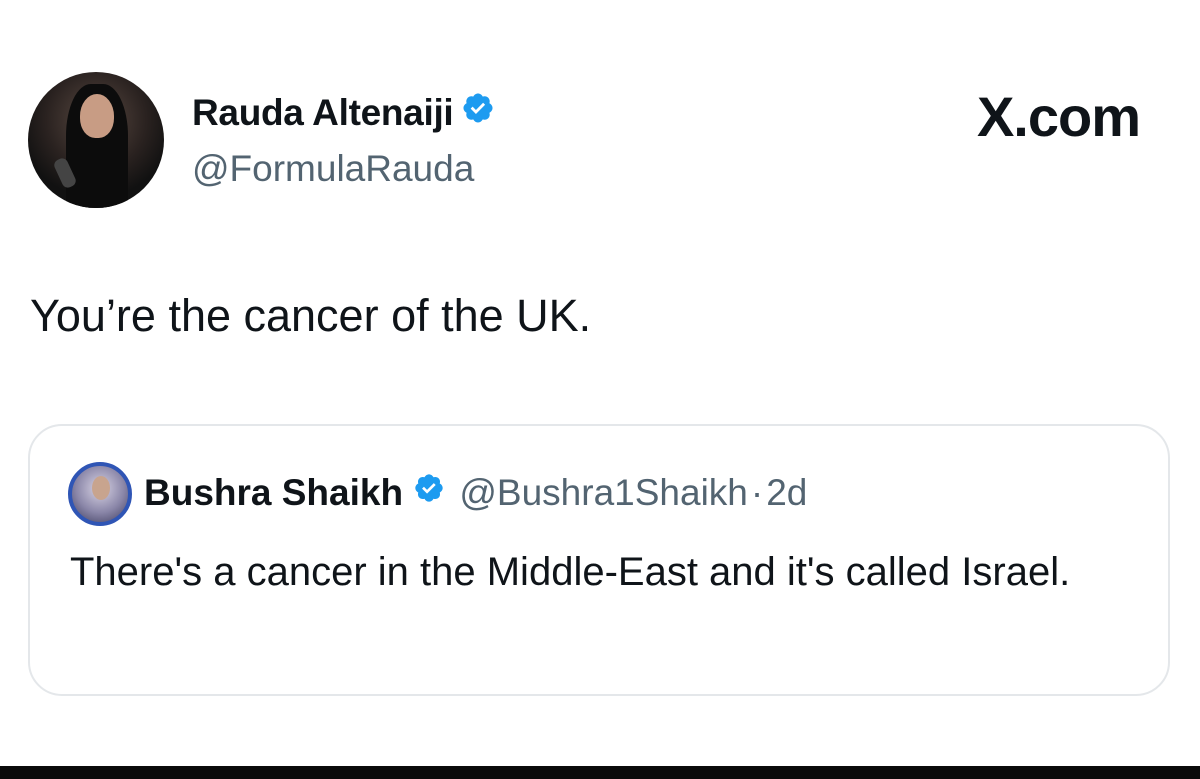 This screenshot has width=1200, height=779. What do you see at coordinates (1058, 116) in the screenshot?
I see `brand-label: X.com` at bounding box center [1058, 116].